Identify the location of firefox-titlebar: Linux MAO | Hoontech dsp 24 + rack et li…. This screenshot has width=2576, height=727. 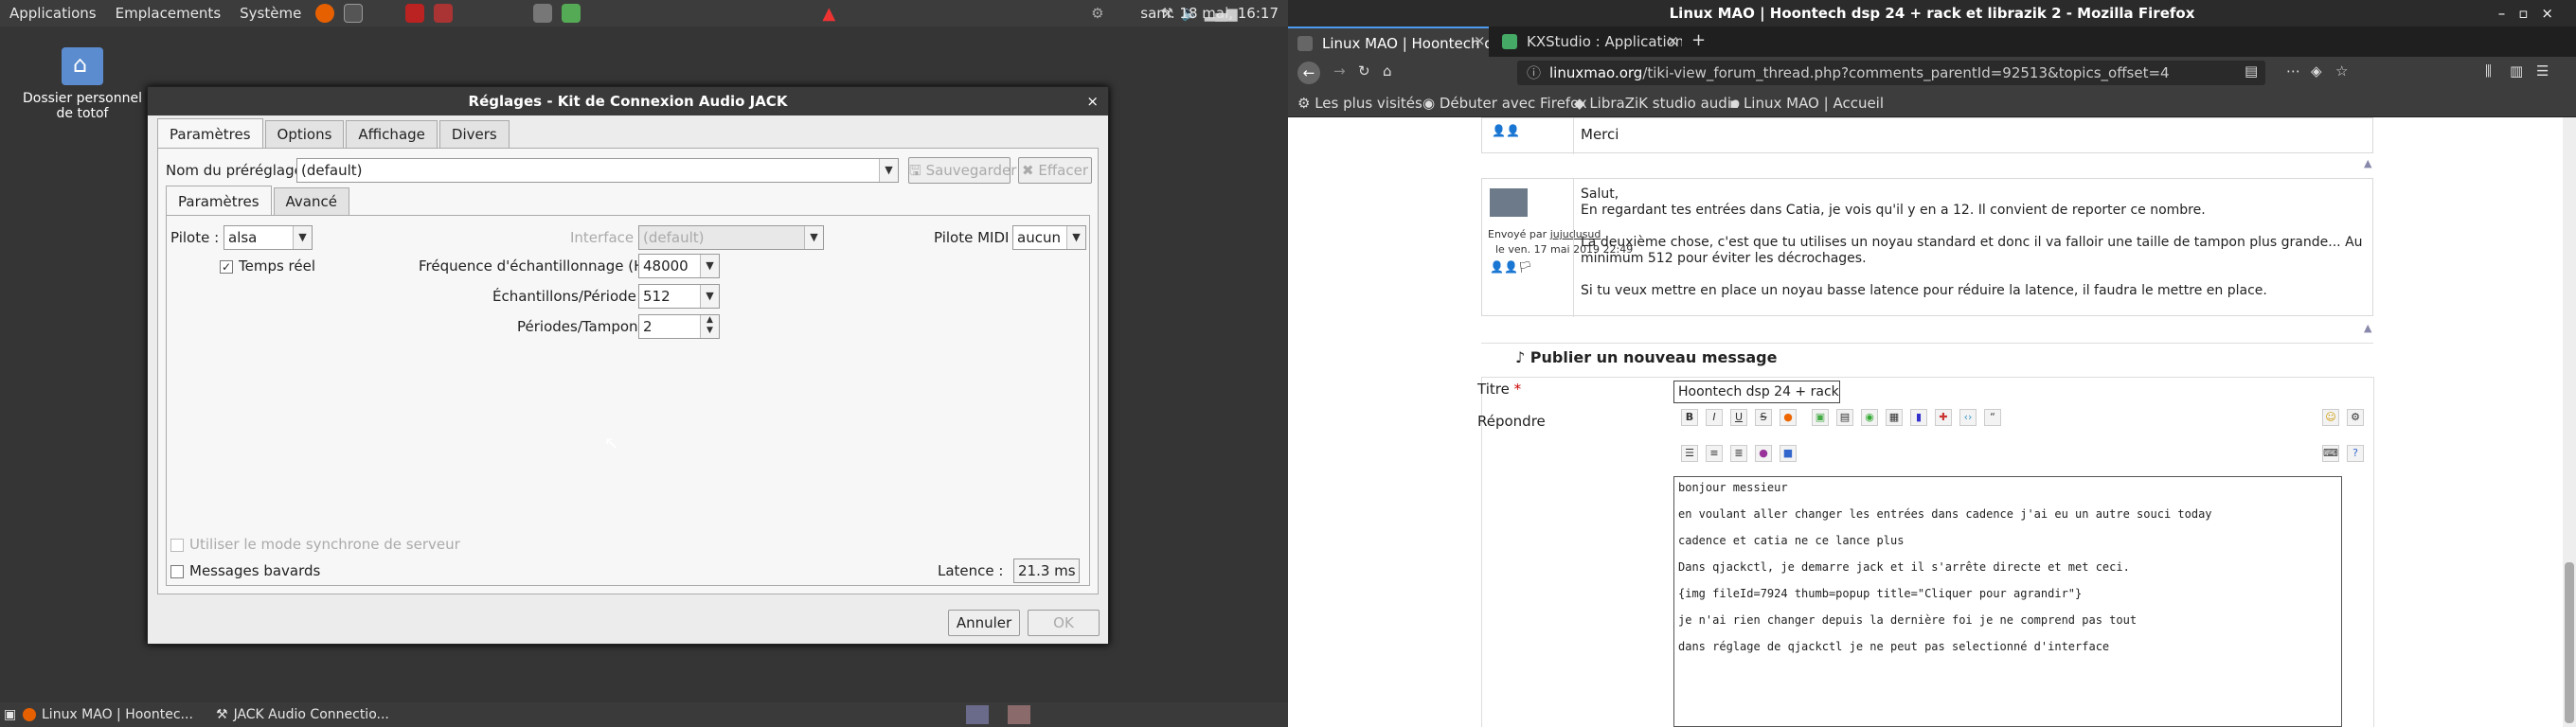
(1932, 13).